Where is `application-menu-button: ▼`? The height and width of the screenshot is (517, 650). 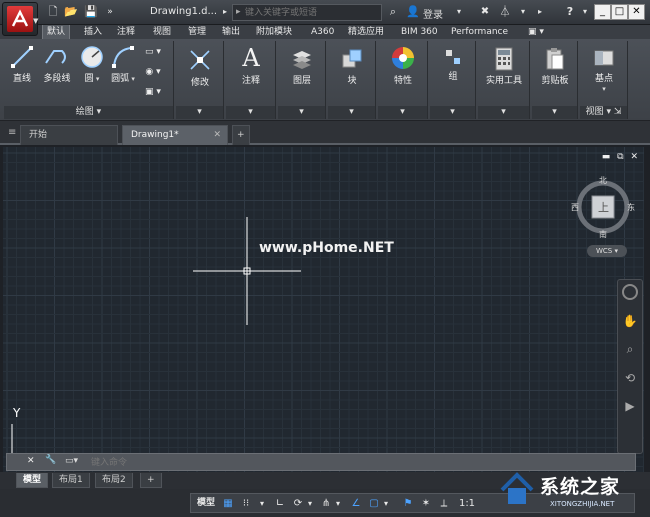 application-menu-button: ▼ is located at coordinates (20, 19).